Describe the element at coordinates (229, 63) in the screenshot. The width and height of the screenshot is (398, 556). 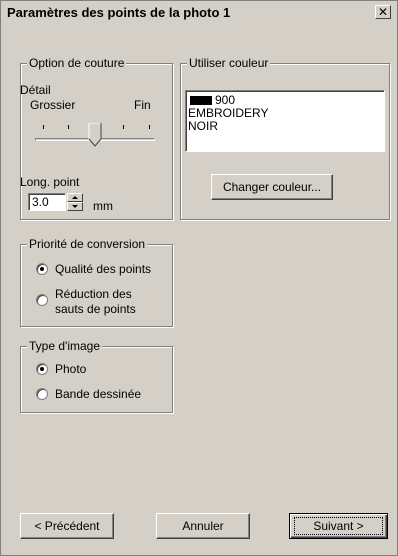
I see `color-legend: Utiliser couleur` at that location.